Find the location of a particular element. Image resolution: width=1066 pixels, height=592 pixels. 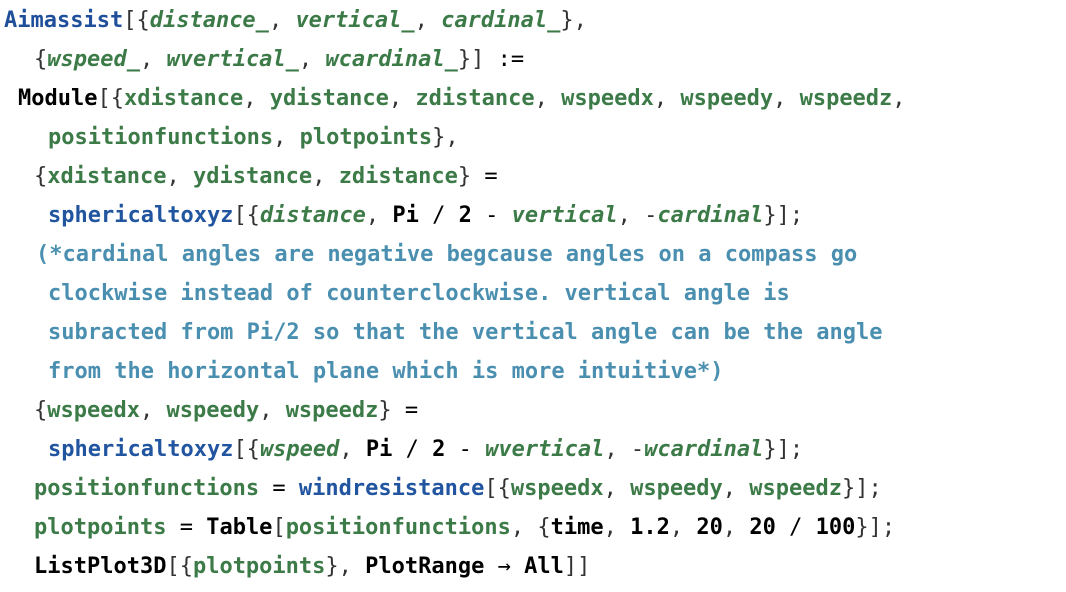

variable: wspeedz is located at coordinates (796, 488).